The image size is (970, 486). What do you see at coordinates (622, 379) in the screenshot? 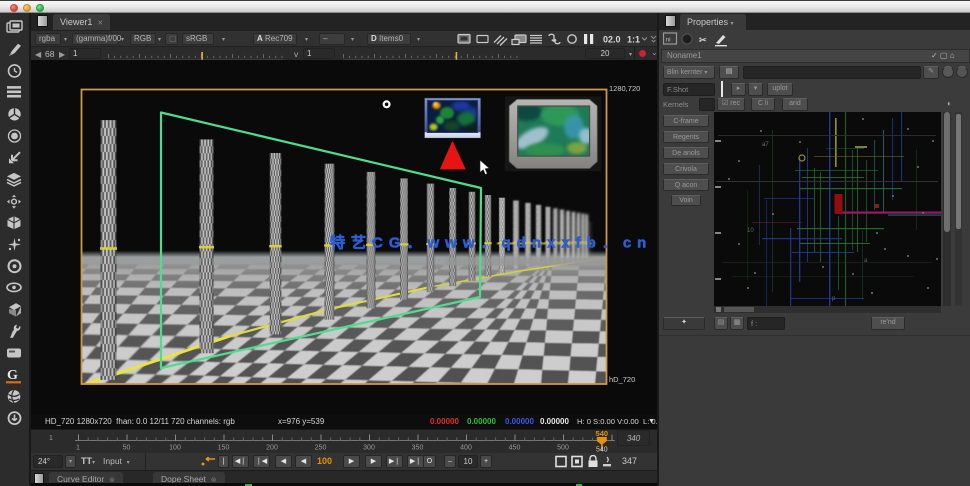
I see `svg-text: hD_720` at bounding box center [622, 379].